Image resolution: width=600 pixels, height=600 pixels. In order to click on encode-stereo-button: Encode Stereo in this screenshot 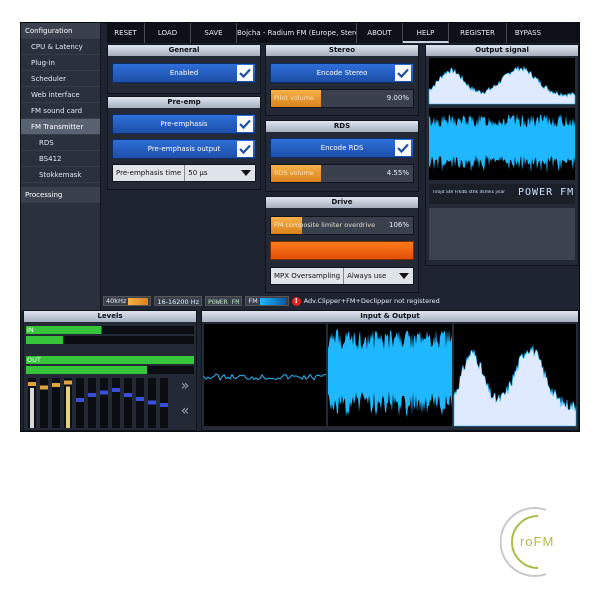, I will do `click(342, 73)`.